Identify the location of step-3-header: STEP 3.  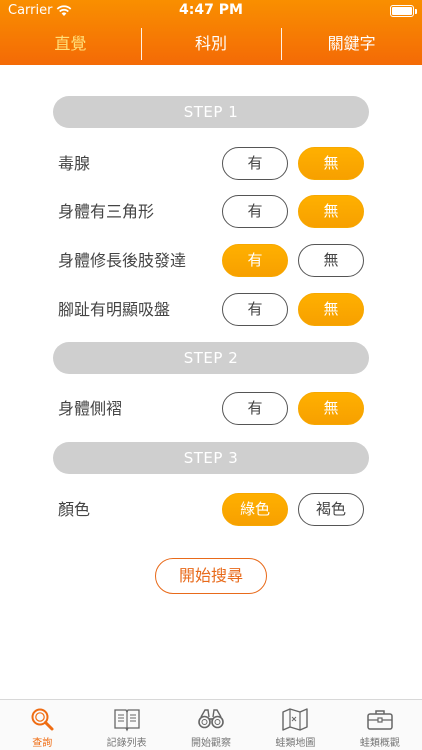
(211, 458).